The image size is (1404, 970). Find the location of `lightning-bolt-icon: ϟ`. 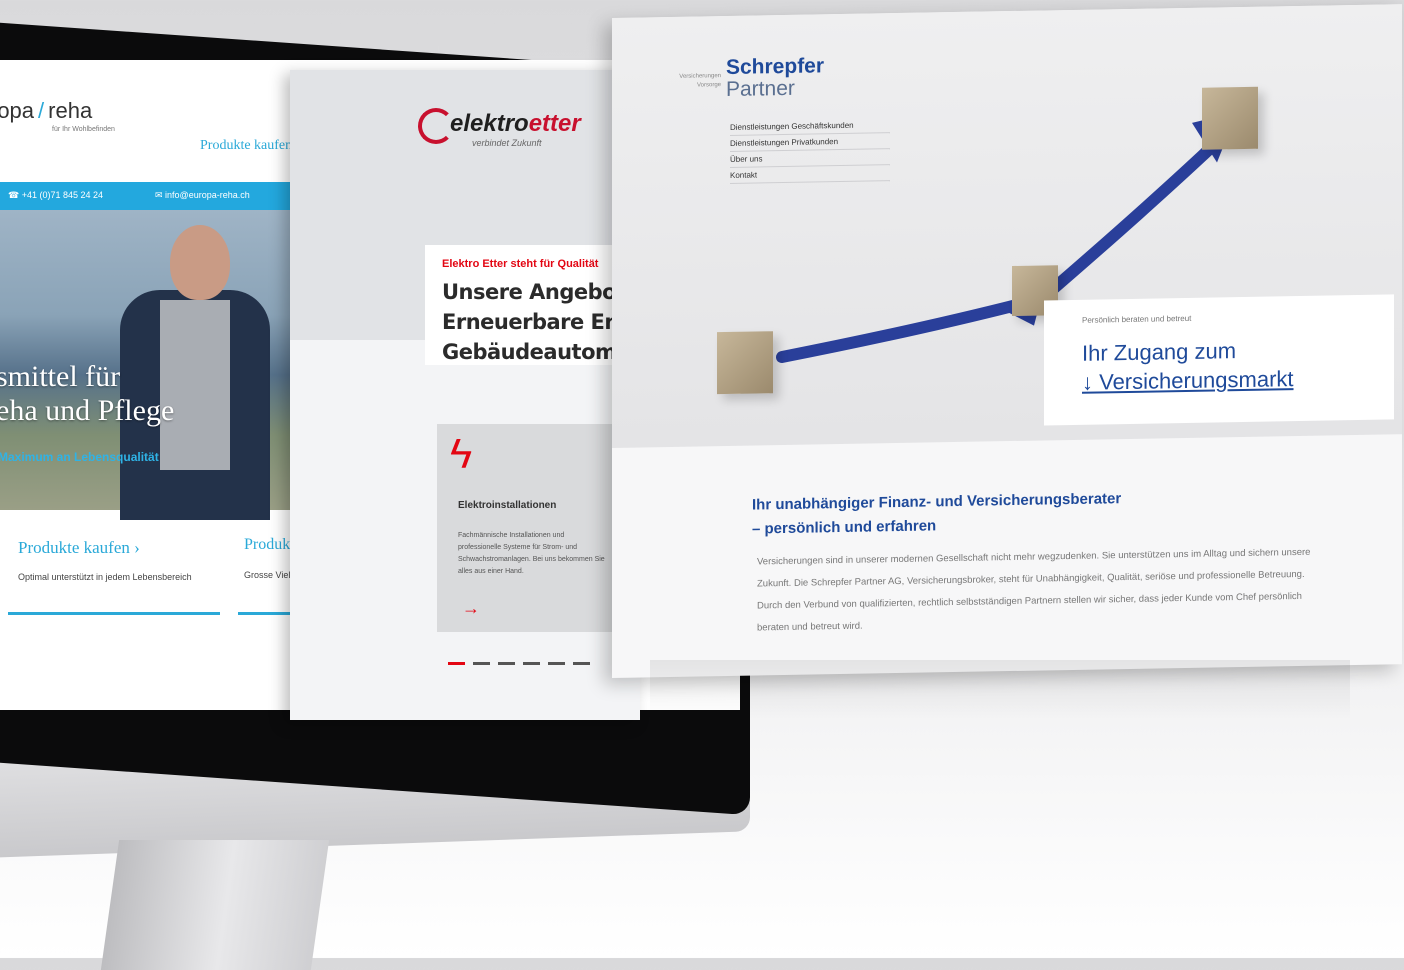

lightning-bolt-icon: ϟ is located at coordinates (461, 453).